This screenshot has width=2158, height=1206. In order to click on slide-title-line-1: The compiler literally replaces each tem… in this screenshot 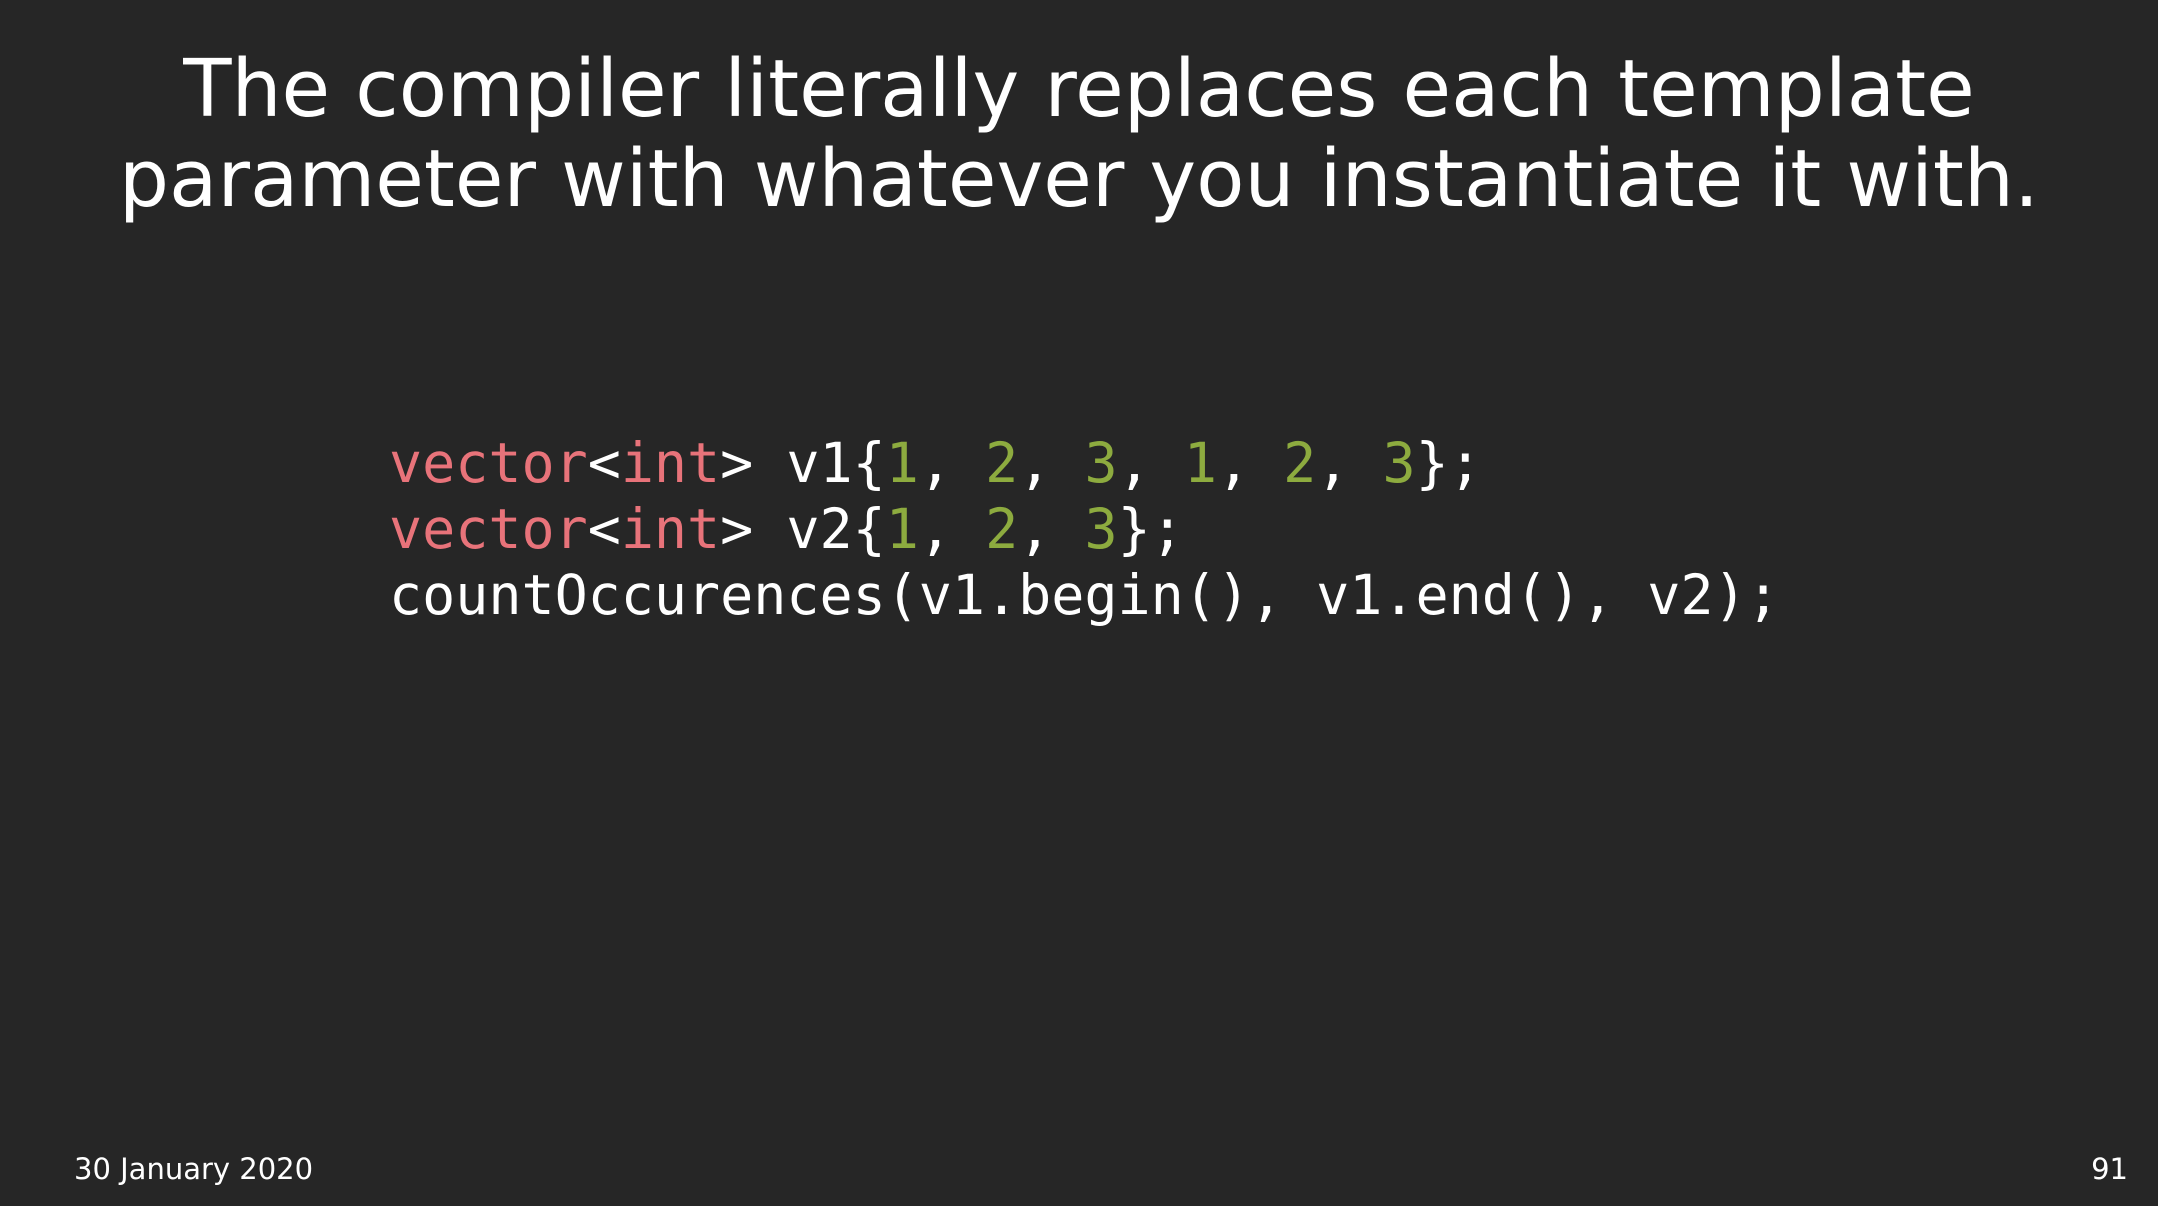, I will do `click(1079, 89)`.